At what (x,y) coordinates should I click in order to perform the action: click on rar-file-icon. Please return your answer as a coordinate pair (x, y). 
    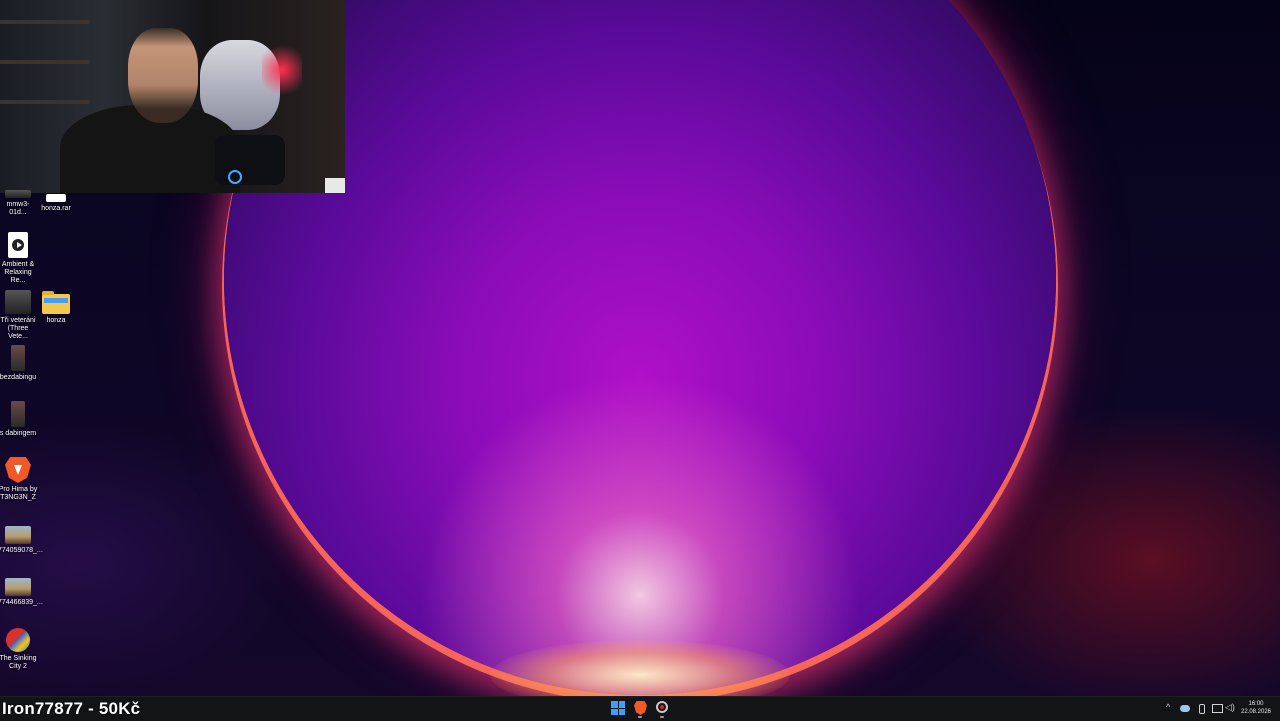
    Looking at the image, I should click on (56, 198).